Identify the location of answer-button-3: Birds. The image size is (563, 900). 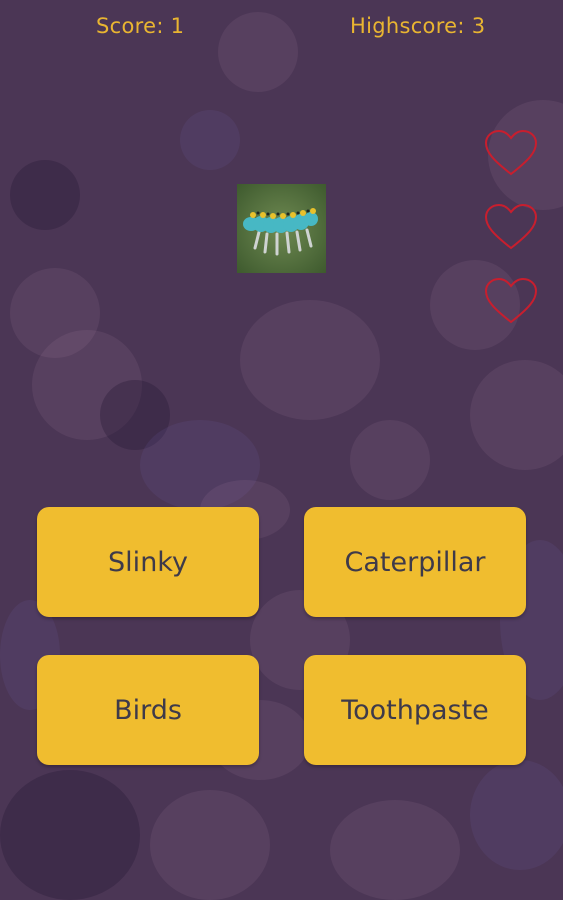
(148, 710).